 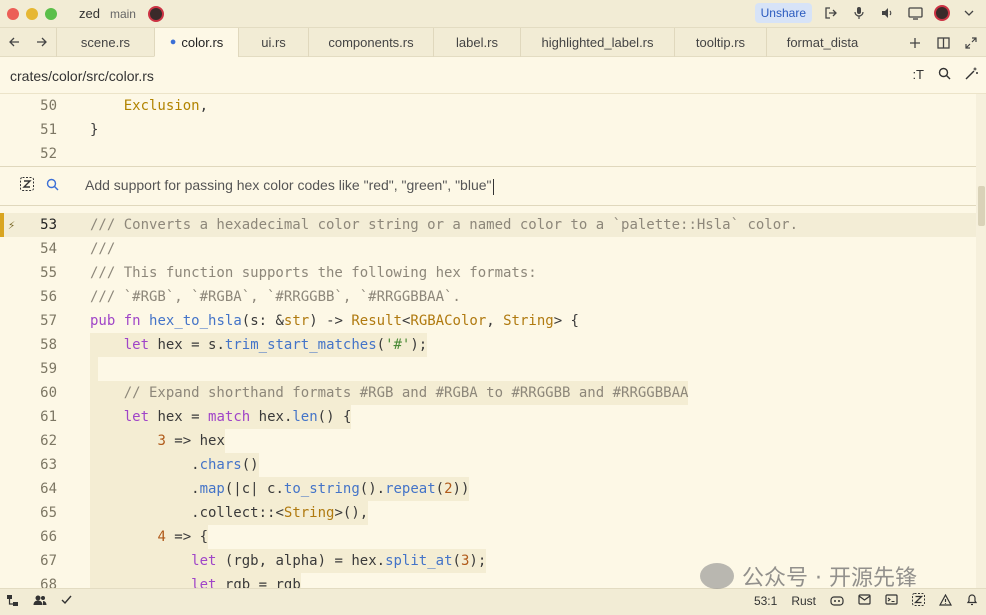 What do you see at coordinates (488, 537) in the screenshot?
I see `code-line: 66 4 => {` at bounding box center [488, 537].